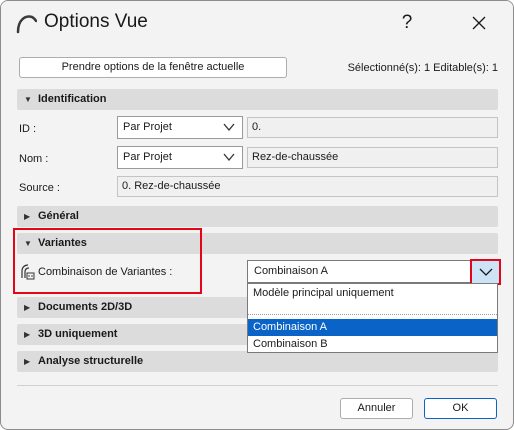 The width and height of the screenshot is (514, 430). What do you see at coordinates (291, 271) in the screenshot?
I see `combination-dropdown-value: Combinaison A` at bounding box center [291, 271].